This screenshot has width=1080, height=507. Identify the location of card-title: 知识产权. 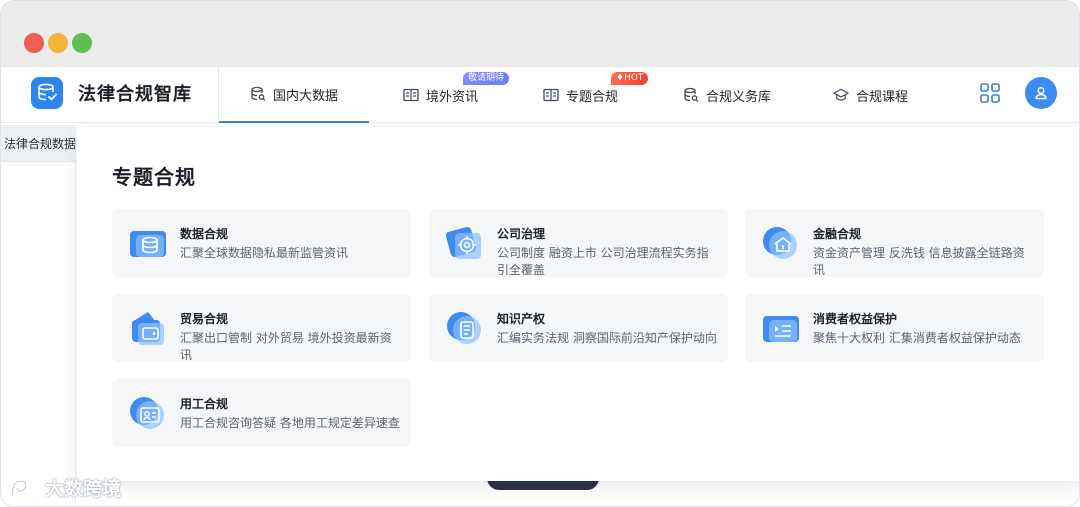
(521, 319).